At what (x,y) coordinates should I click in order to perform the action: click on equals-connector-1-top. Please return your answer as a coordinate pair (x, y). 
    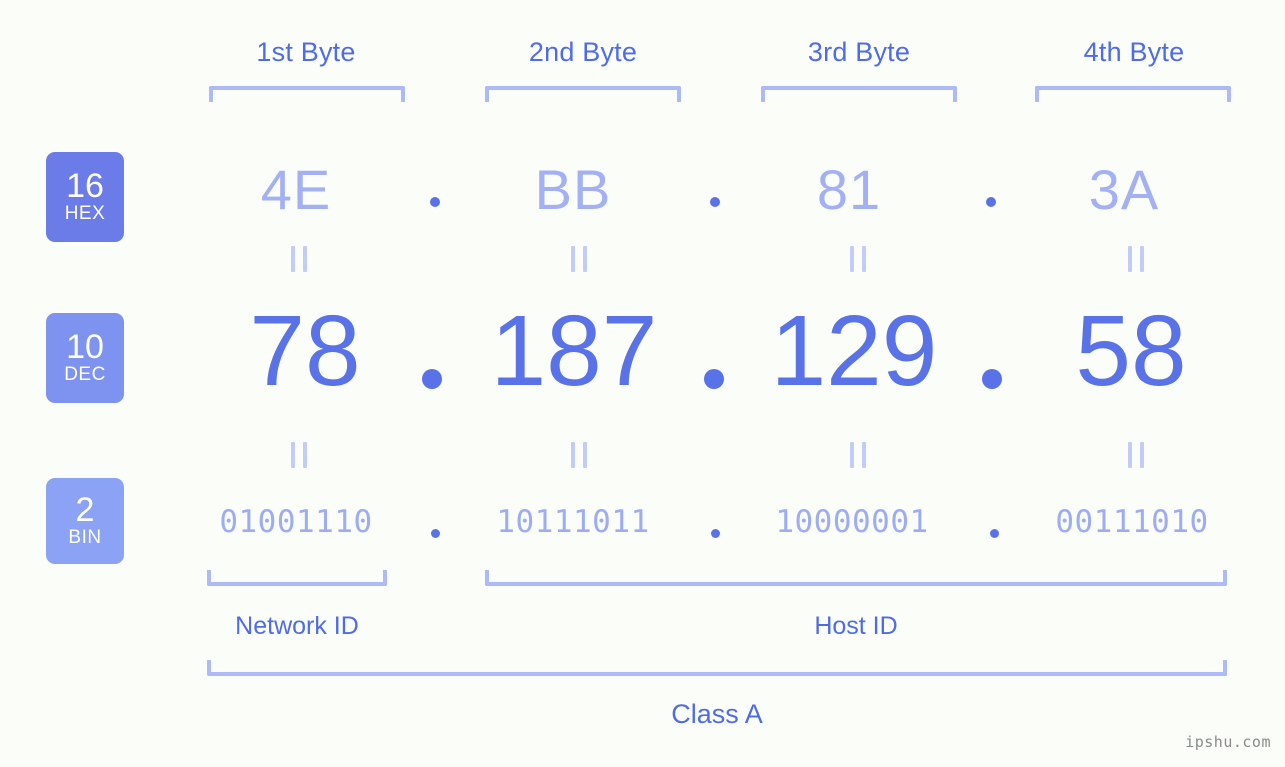
    Looking at the image, I should click on (299, 259).